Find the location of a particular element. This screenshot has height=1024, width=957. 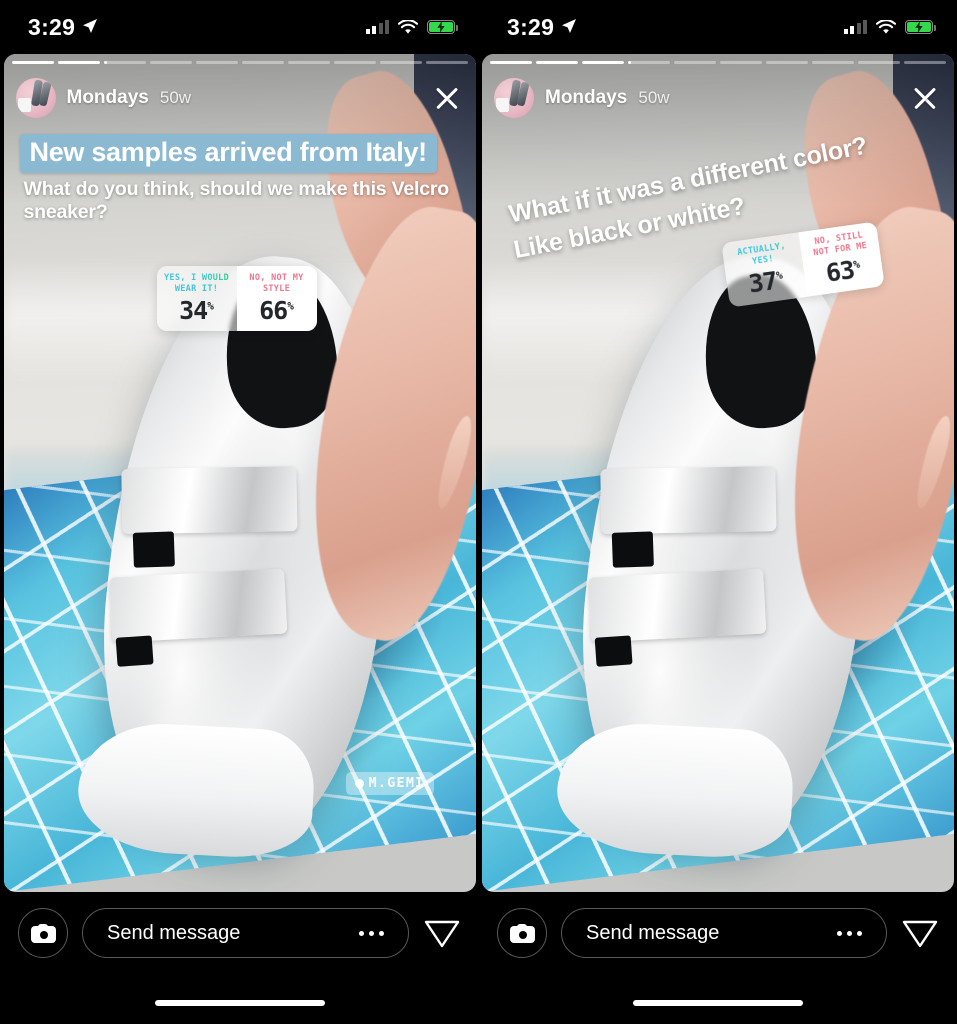

location-sticker: M.GEMI is located at coordinates (389, 783).